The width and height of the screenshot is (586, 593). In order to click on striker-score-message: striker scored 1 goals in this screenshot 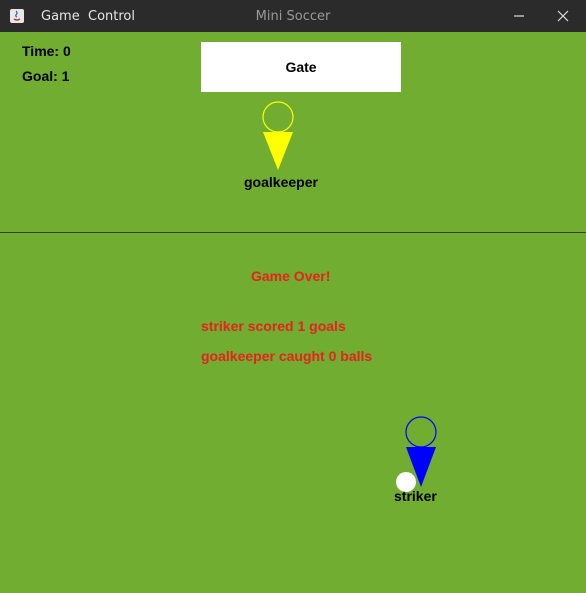, I will do `click(273, 326)`.